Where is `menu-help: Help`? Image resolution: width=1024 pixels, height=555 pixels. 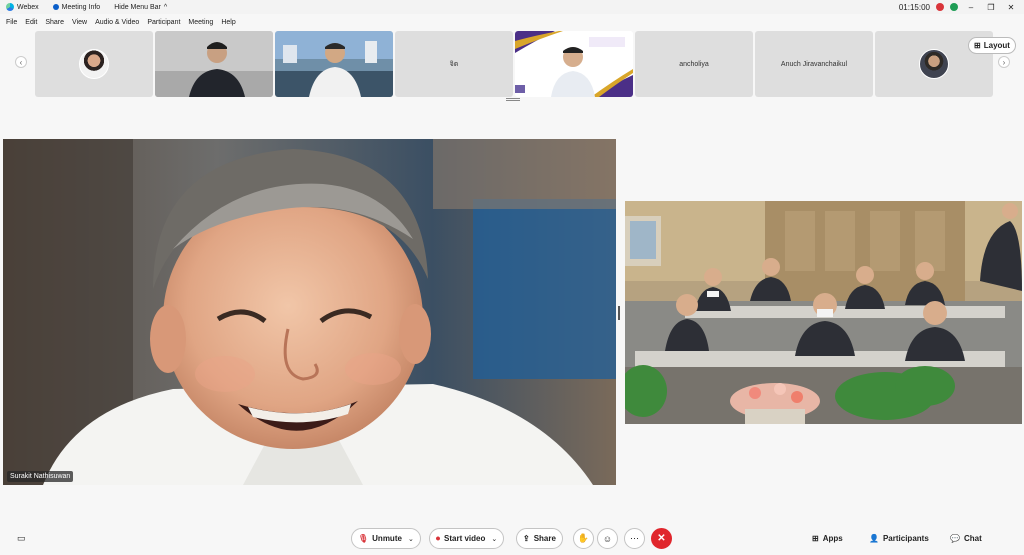 menu-help: Help is located at coordinates (228, 22).